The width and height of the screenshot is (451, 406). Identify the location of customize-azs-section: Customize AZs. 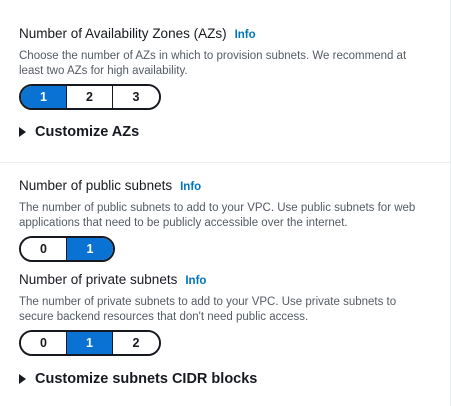
(224, 132).